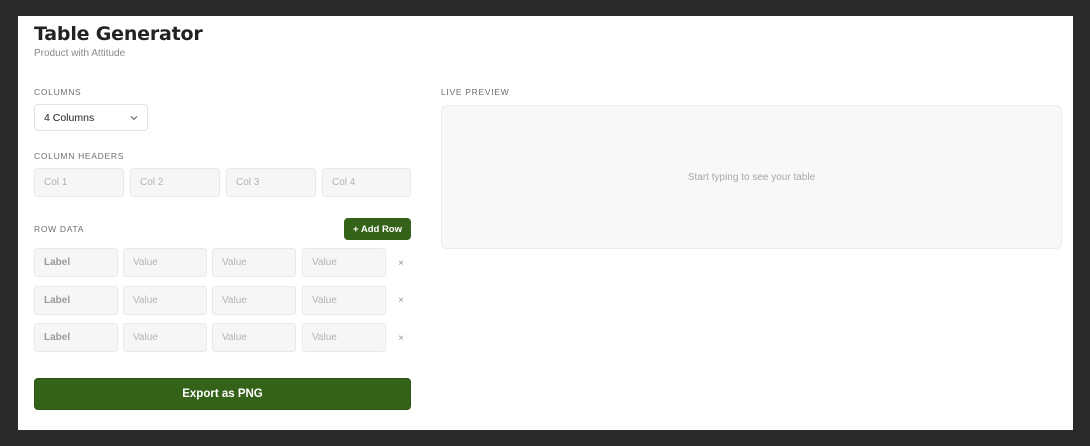 The width and height of the screenshot is (1090, 446). Describe the element at coordinates (134, 117) in the screenshot. I see `chevron-down-icon` at that location.